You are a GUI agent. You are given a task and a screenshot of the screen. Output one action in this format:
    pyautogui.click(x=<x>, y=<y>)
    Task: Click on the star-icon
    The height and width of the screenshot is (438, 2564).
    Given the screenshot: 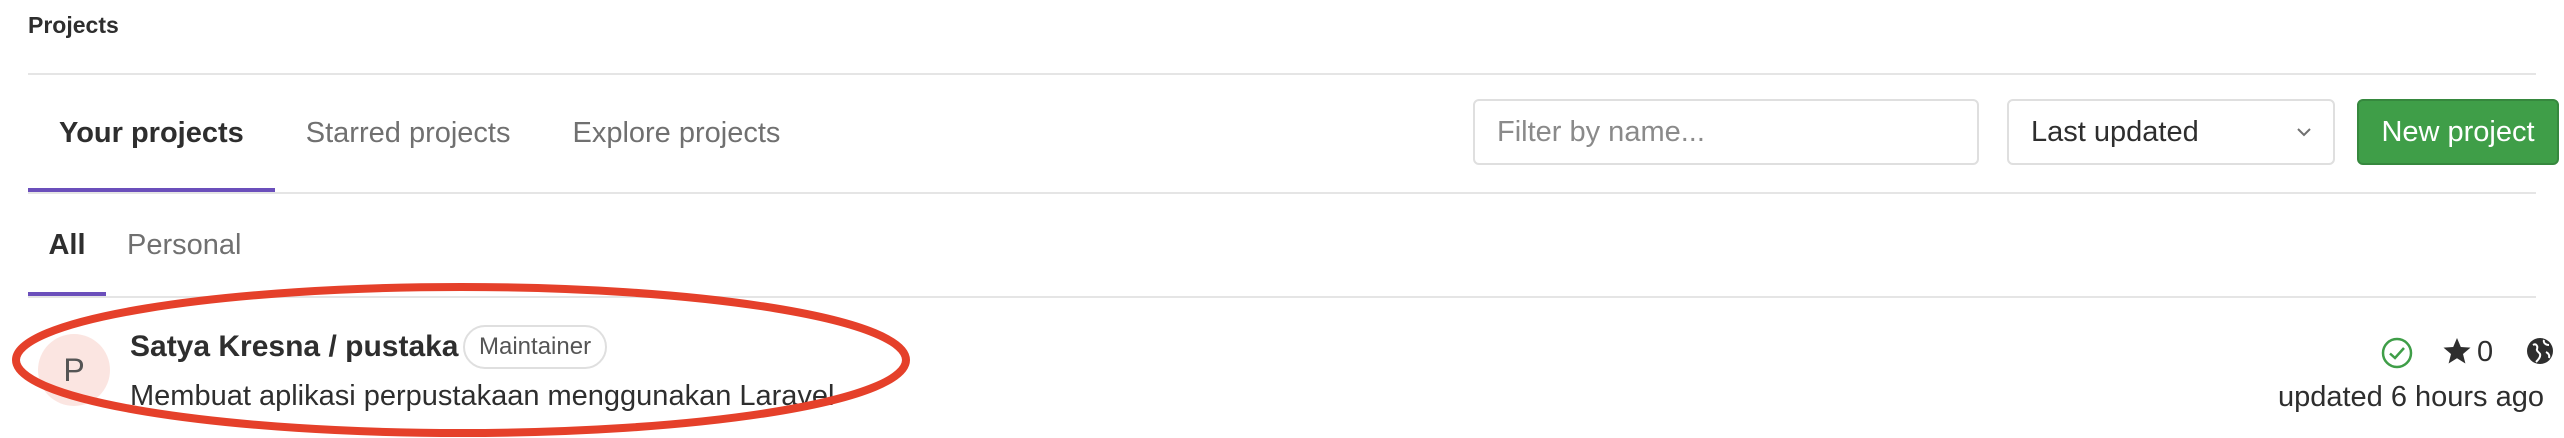 What is the action you would take?
    pyautogui.click(x=2457, y=351)
    